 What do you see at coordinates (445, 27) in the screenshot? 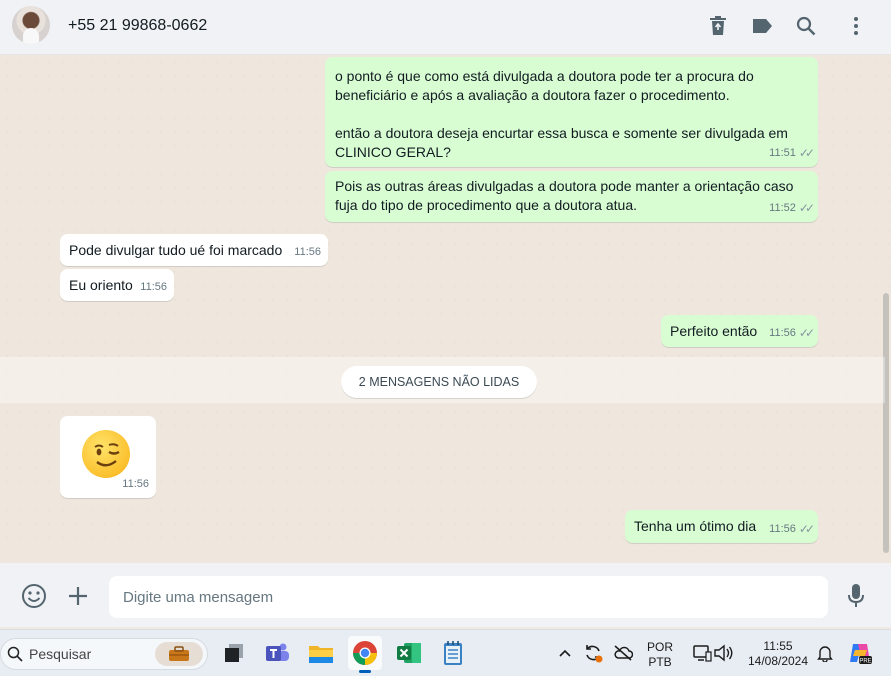
I see `chat-header: +55 21 99868-0662` at bounding box center [445, 27].